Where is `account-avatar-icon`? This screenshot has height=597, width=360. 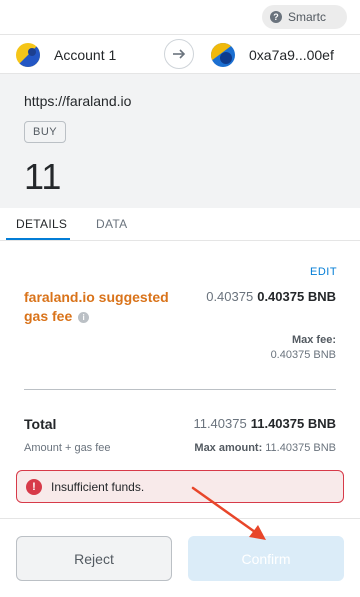
account-avatar-icon is located at coordinates (28, 55).